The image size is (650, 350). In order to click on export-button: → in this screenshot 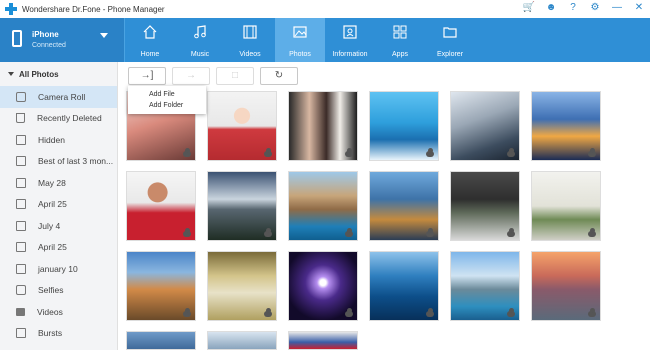, I will do `click(191, 76)`.